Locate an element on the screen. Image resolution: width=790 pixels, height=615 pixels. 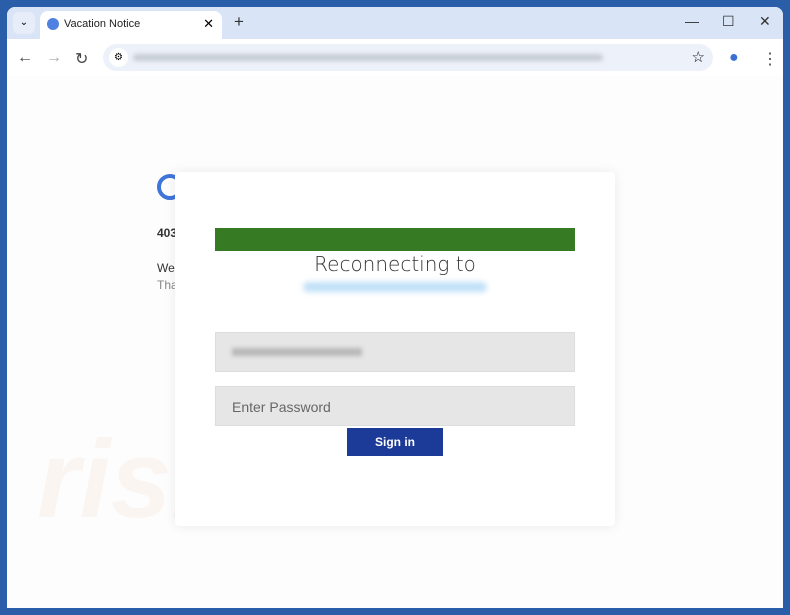
forward-icon: → is located at coordinates (54, 58).